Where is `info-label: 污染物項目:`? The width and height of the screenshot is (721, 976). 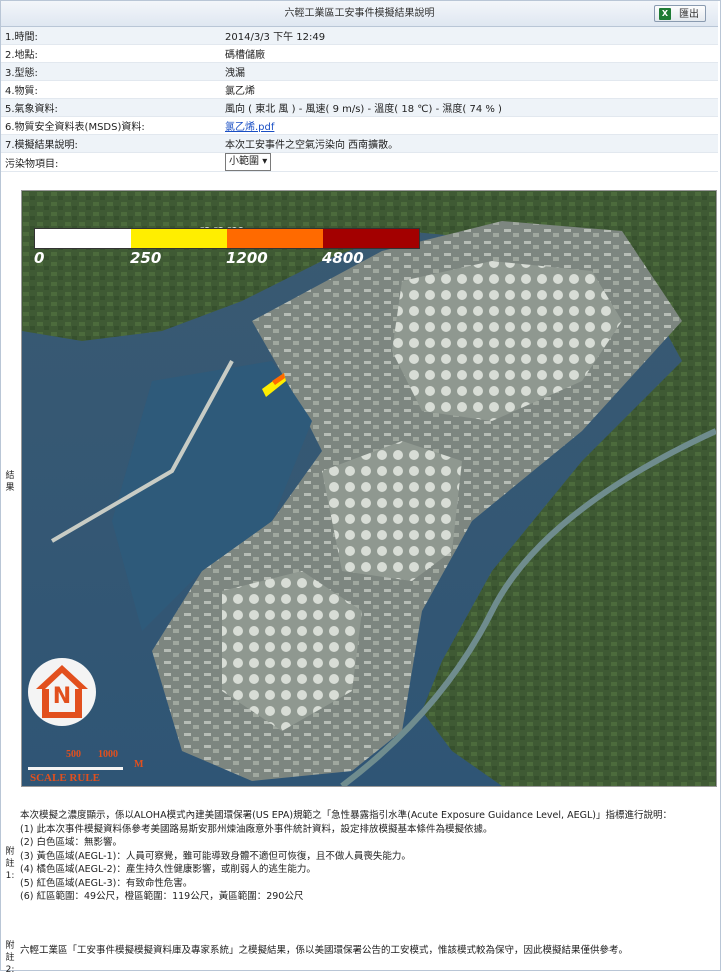
info-label: 污染物項目: is located at coordinates (111, 162).